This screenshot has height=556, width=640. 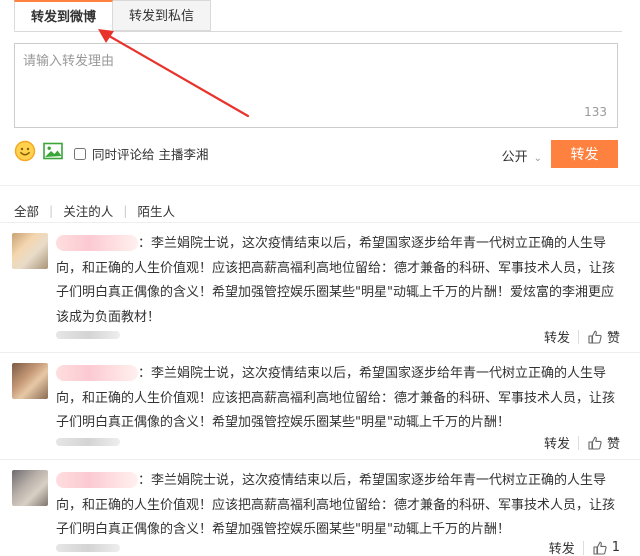 What do you see at coordinates (584, 154) in the screenshot?
I see `repost-submit-button: 转发` at bounding box center [584, 154].